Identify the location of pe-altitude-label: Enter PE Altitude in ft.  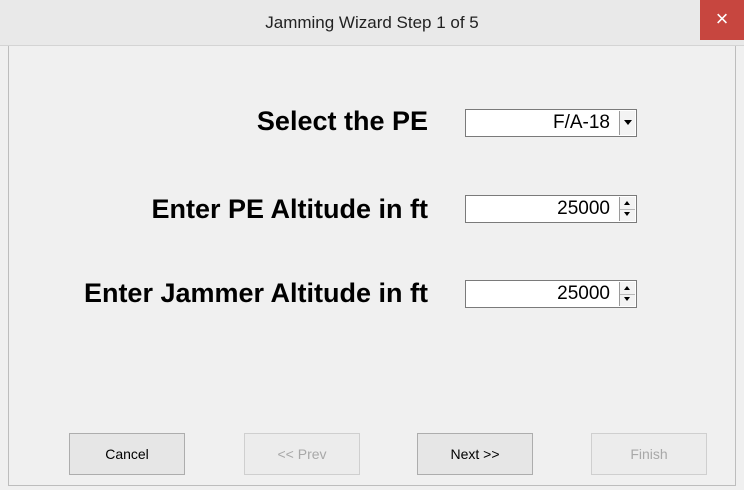
(290, 209).